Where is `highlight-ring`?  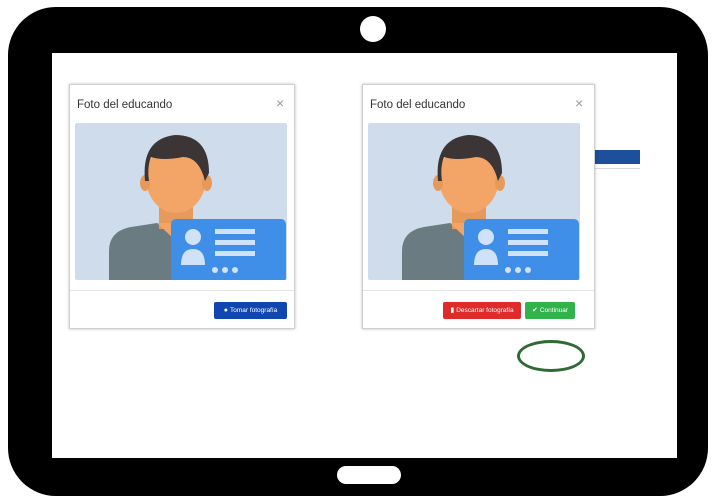 highlight-ring is located at coordinates (551, 356).